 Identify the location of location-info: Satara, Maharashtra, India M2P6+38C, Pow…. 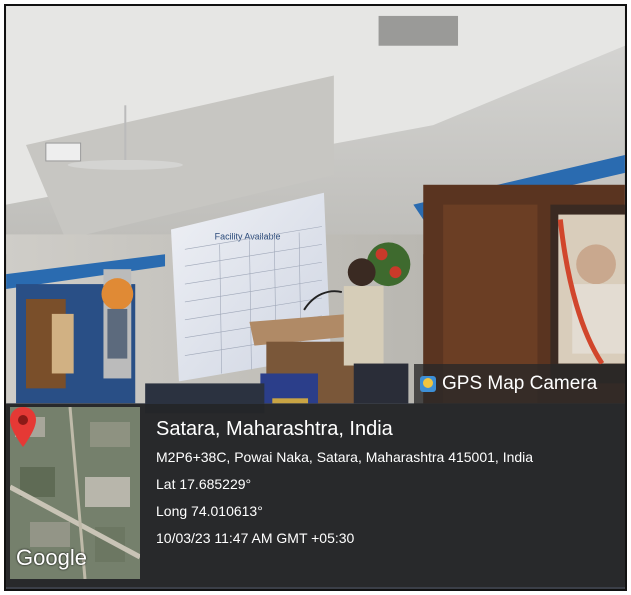
(344, 484).